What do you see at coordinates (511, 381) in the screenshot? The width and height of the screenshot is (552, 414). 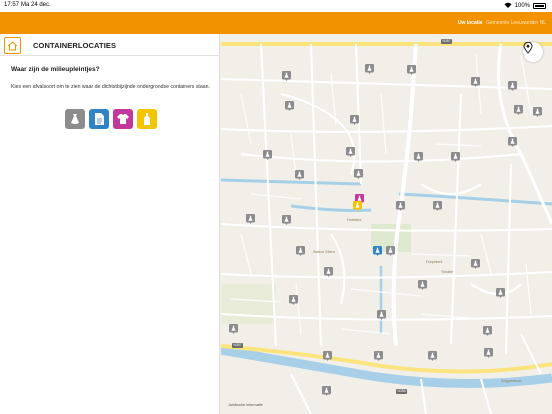 I see `poi-label-care: Zorgcentrum` at bounding box center [511, 381].